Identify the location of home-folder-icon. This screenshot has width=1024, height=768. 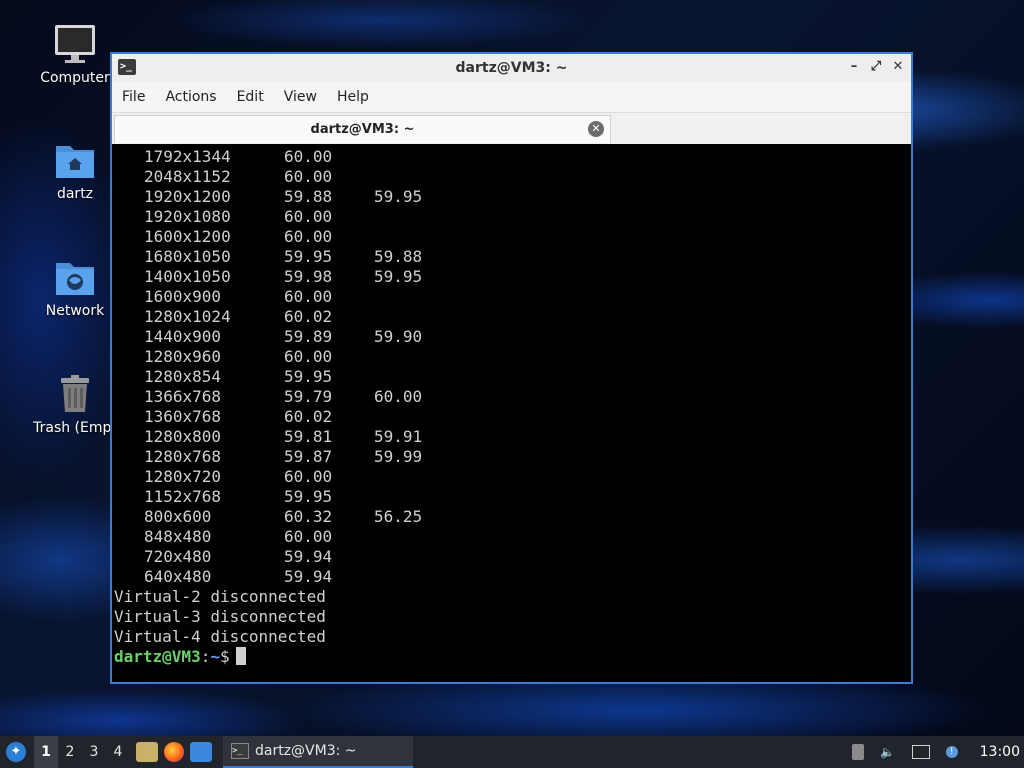
(75, 162).